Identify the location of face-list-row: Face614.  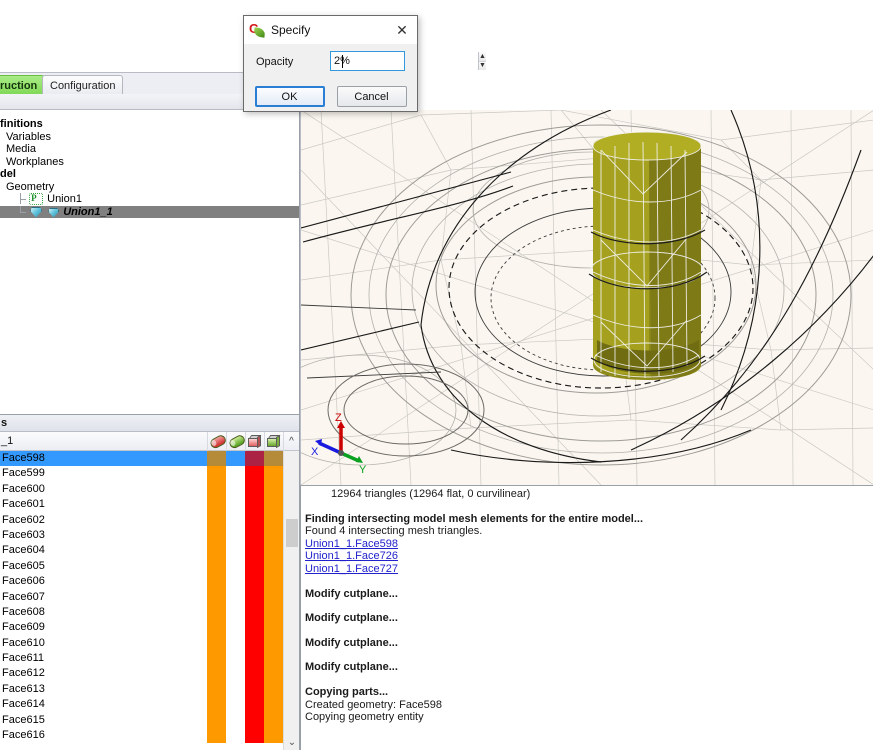
(149, 705).